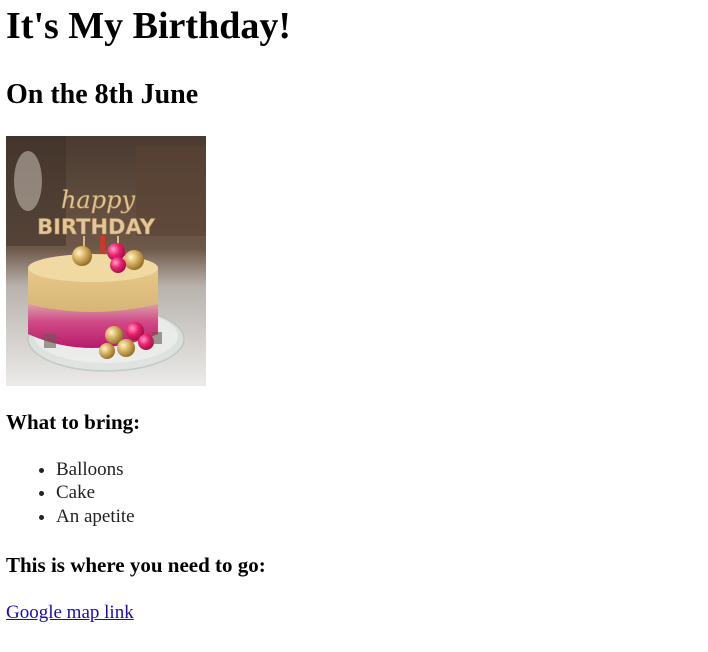  What do you see at coordinates (95, 492) in the screenshot?
I see `list-item: Cake` at bounding box center [95, 492].